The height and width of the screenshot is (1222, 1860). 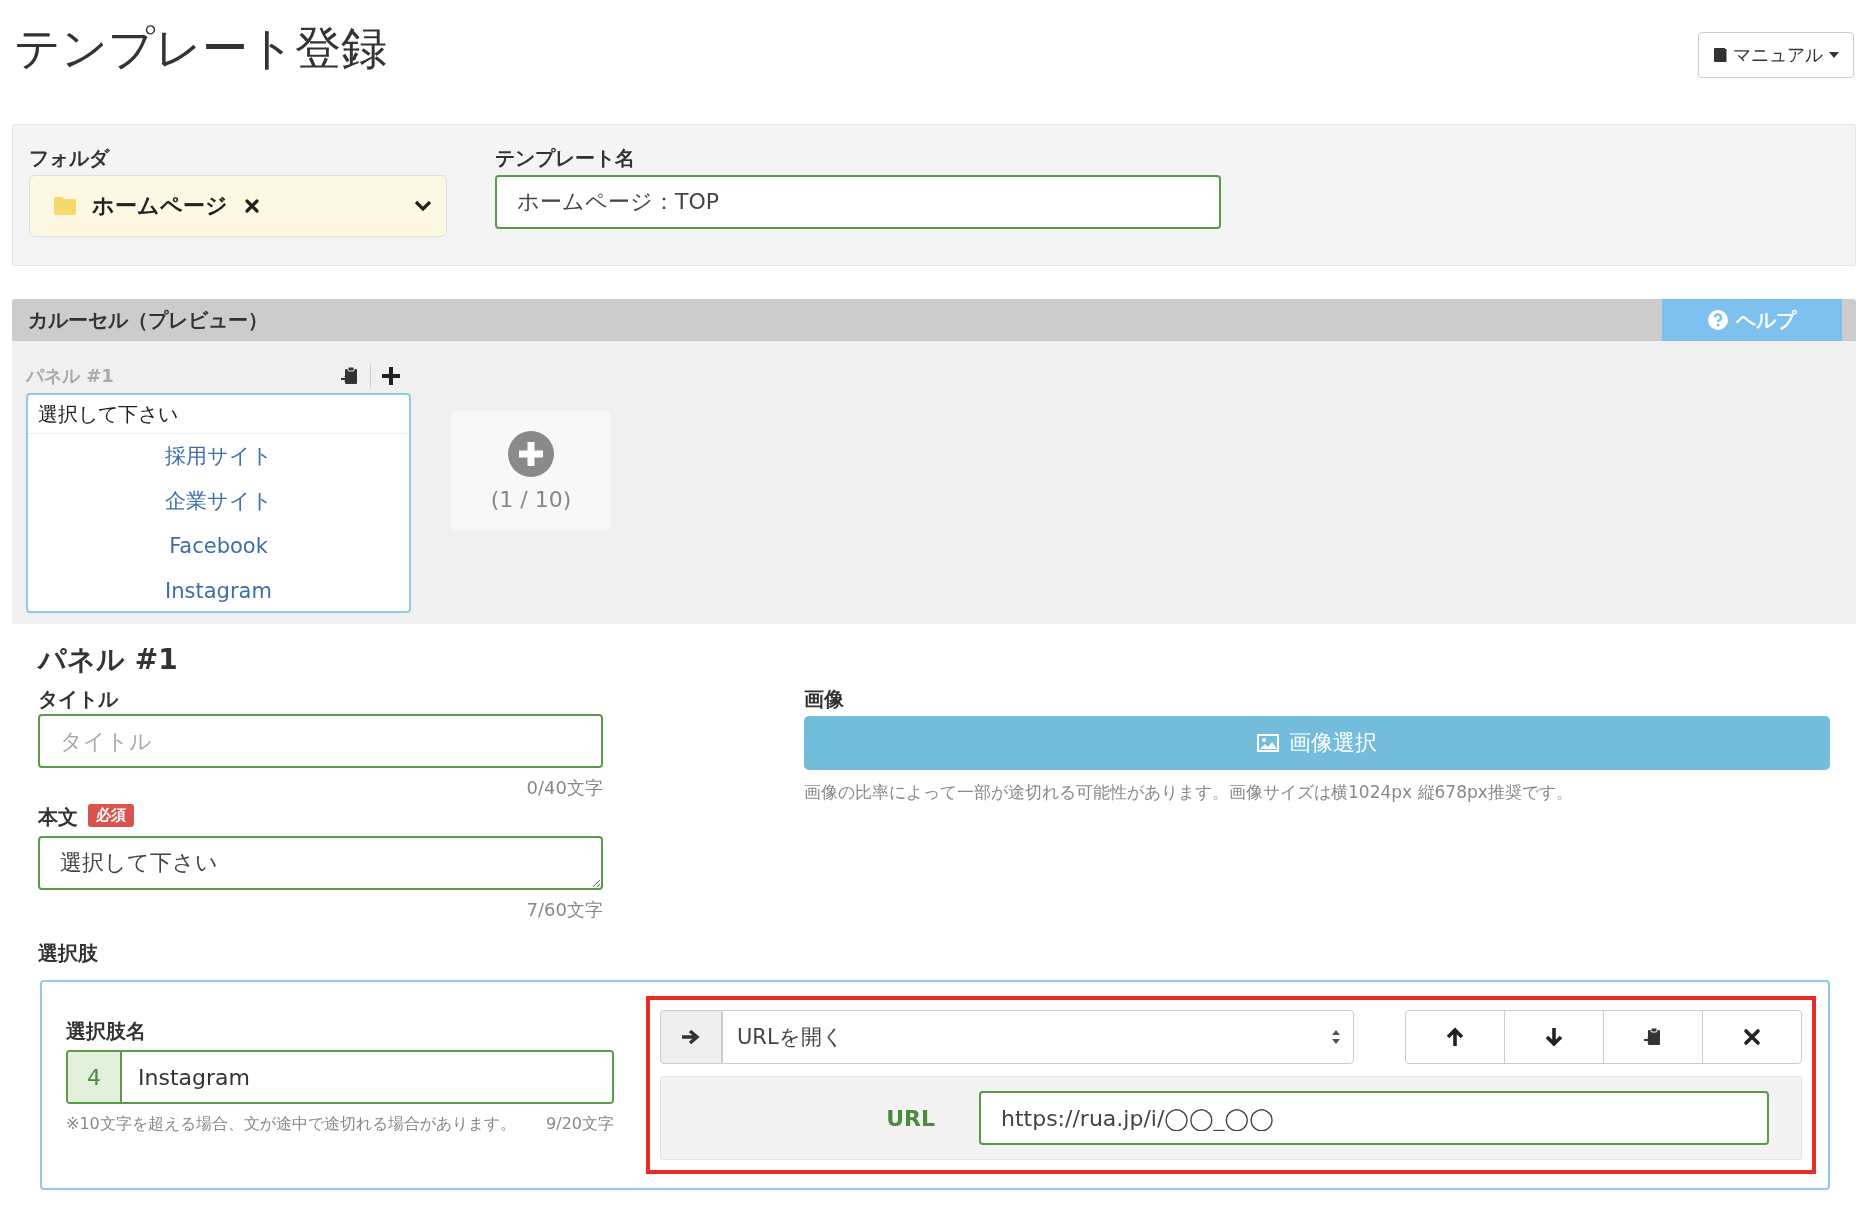 What do you see at coordinates (824, 699) in the screenshot?
I see `field-label: 画像` at bounding box center [824, 699].